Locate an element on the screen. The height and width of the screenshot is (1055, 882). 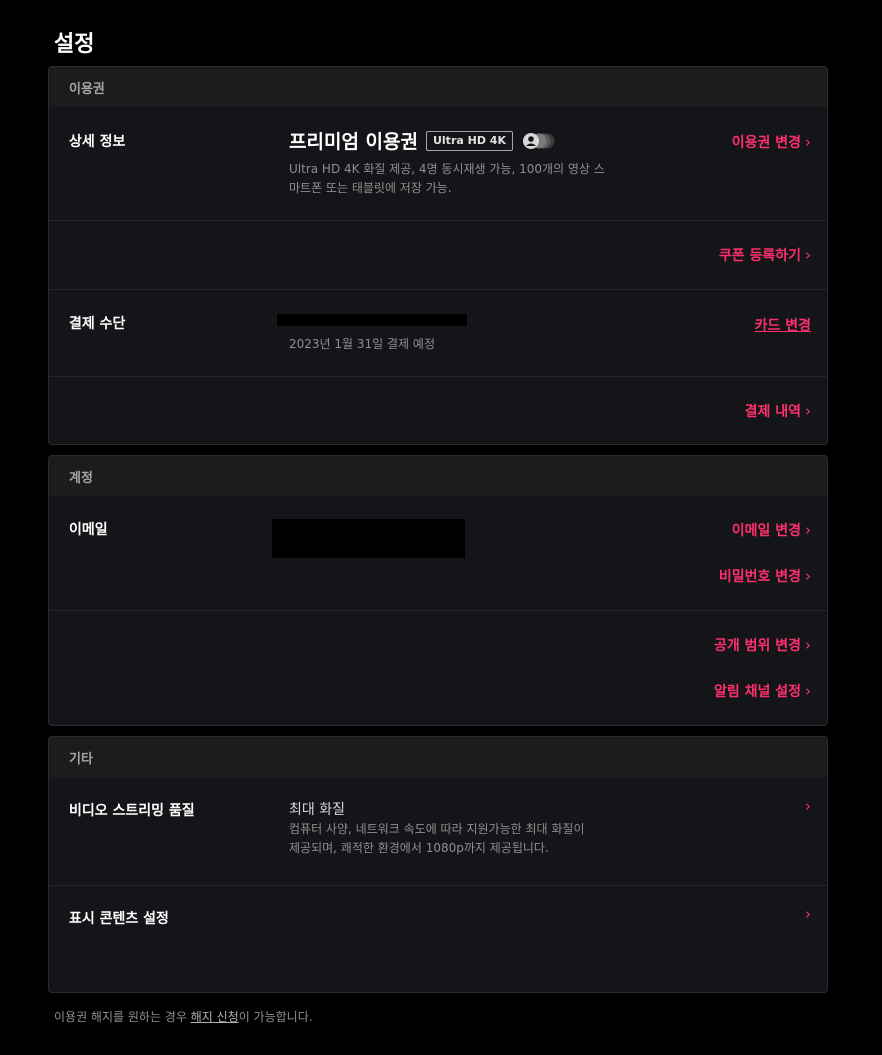
notification-settings-link: 알림 채널 설정 › is located at coordinates (762, 691).